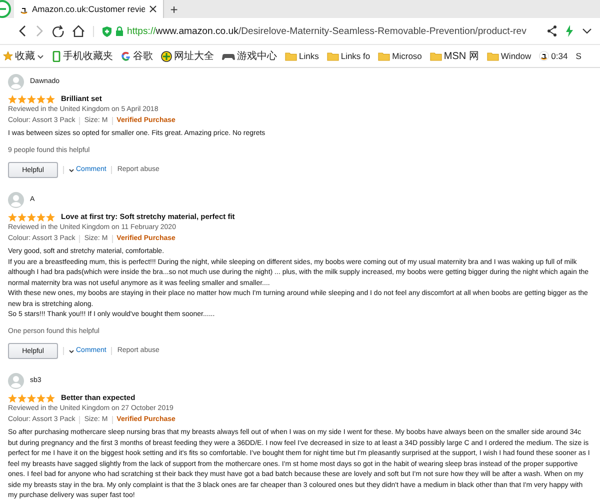 This screenshot has height=500, width=600. What do you see at coordinates (7, 9) in the screenshot?
I see `browser-logo-icon` at bounding box center [7, 9].